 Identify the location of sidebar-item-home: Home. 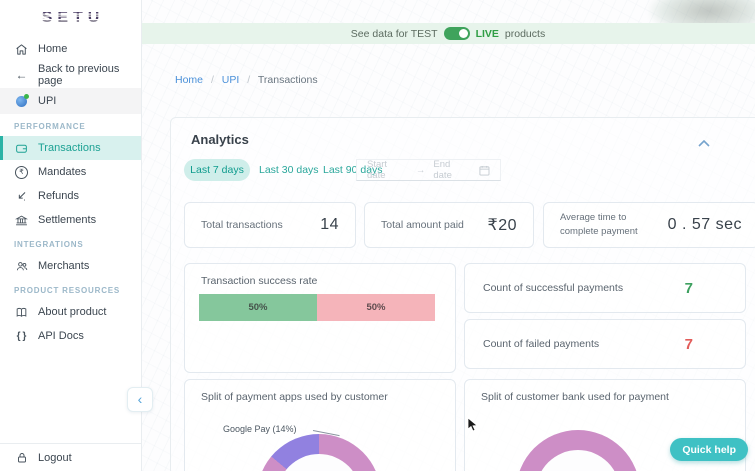
(70, 49).